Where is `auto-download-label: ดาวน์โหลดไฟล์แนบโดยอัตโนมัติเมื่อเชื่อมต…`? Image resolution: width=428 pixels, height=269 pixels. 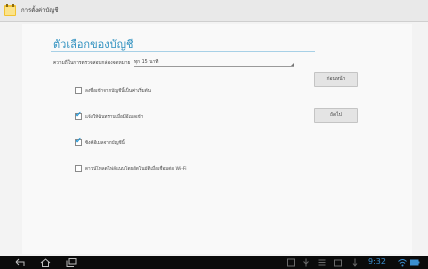 auto-download-label: ดาวน์โหลดไฟล์แนบโดยอัตโนมัติเมื่อเชื่อมต… is located at coordinates (136, 169).